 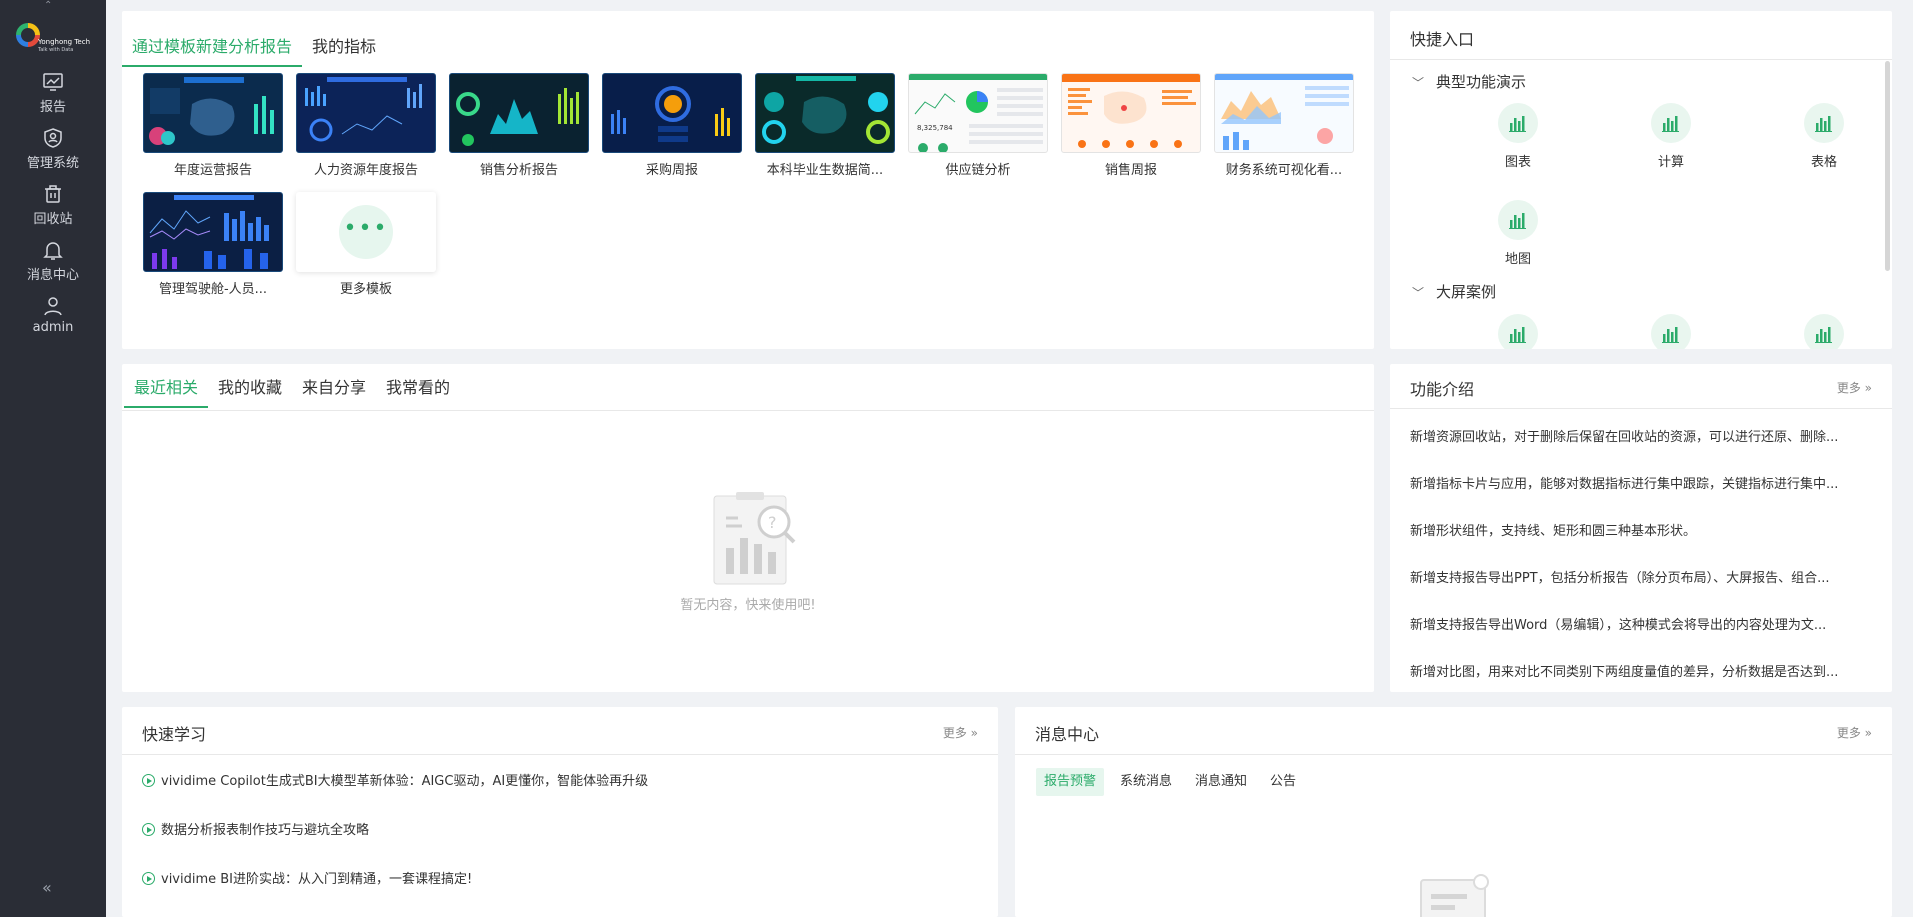 What do you see at coordinates (748, 605) in the screenshot?
I see `empty-state-text: 暂无内容，快来使用吧!` at bounding box center [748, 605].